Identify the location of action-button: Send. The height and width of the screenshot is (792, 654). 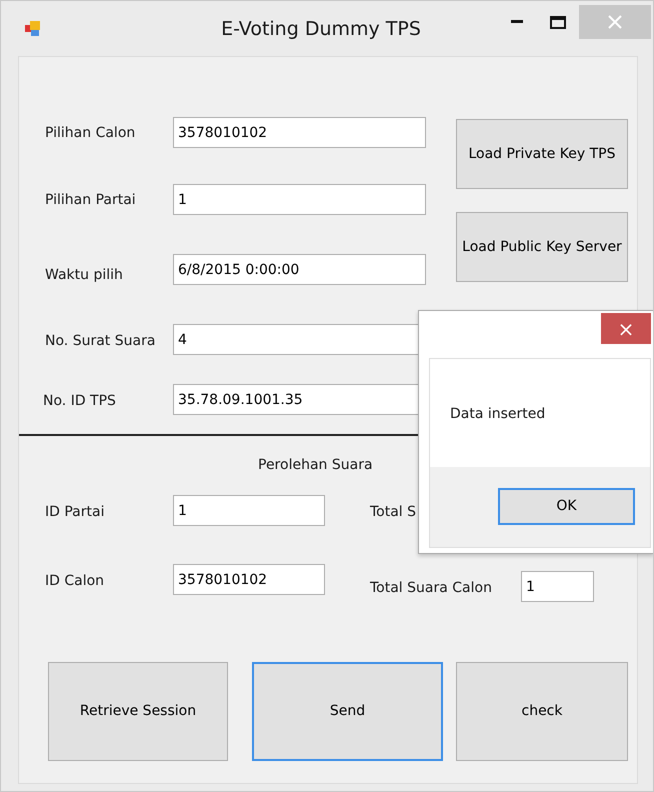
(347, 711).